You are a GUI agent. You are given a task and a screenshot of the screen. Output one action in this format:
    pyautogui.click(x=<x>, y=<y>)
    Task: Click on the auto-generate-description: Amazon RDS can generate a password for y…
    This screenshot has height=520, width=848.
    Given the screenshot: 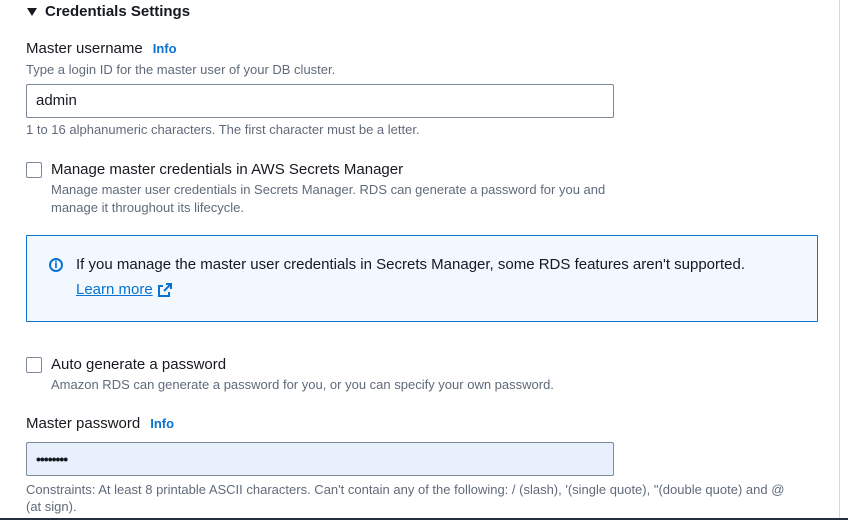 What is the action you would take?
    pyautogui.click(x=302, y=384)
    